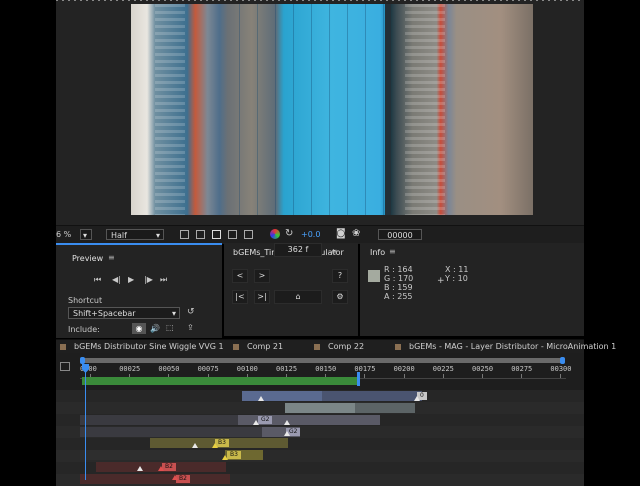 The width and height of the screenshot is (640, 486). Describe the element at coordinates (116, 279) in the screenshot. I see `previous-frame-icon: ◀|` at that location.